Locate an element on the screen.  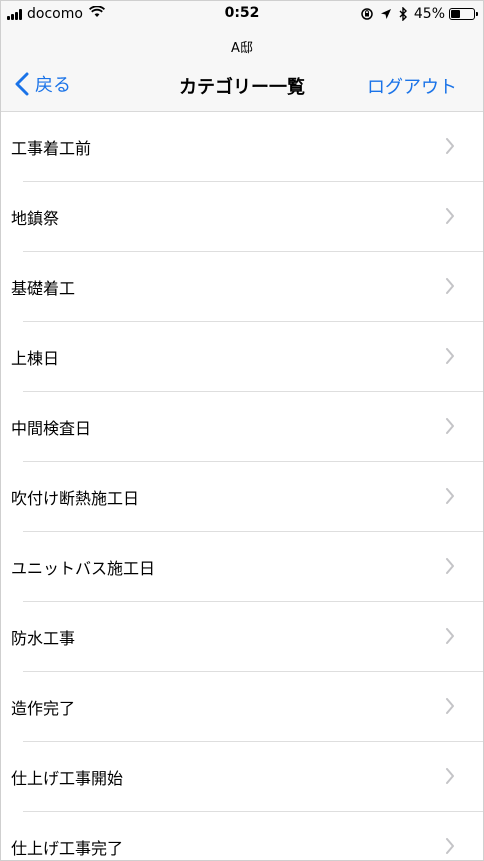
category-label: 上棟日 is located at coordinates (35, 358).